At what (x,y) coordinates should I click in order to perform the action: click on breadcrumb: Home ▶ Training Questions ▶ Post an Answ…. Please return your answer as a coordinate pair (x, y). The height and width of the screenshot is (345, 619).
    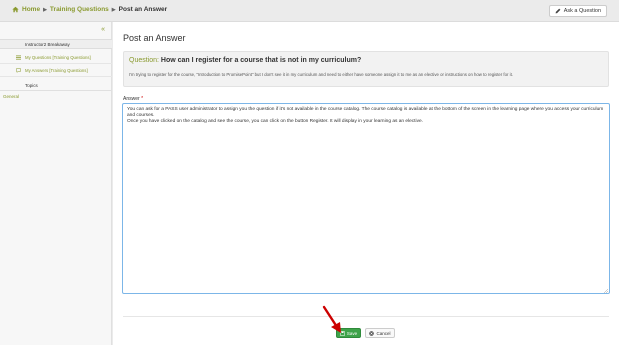
    Looking at the image, I should click on (89, 9).